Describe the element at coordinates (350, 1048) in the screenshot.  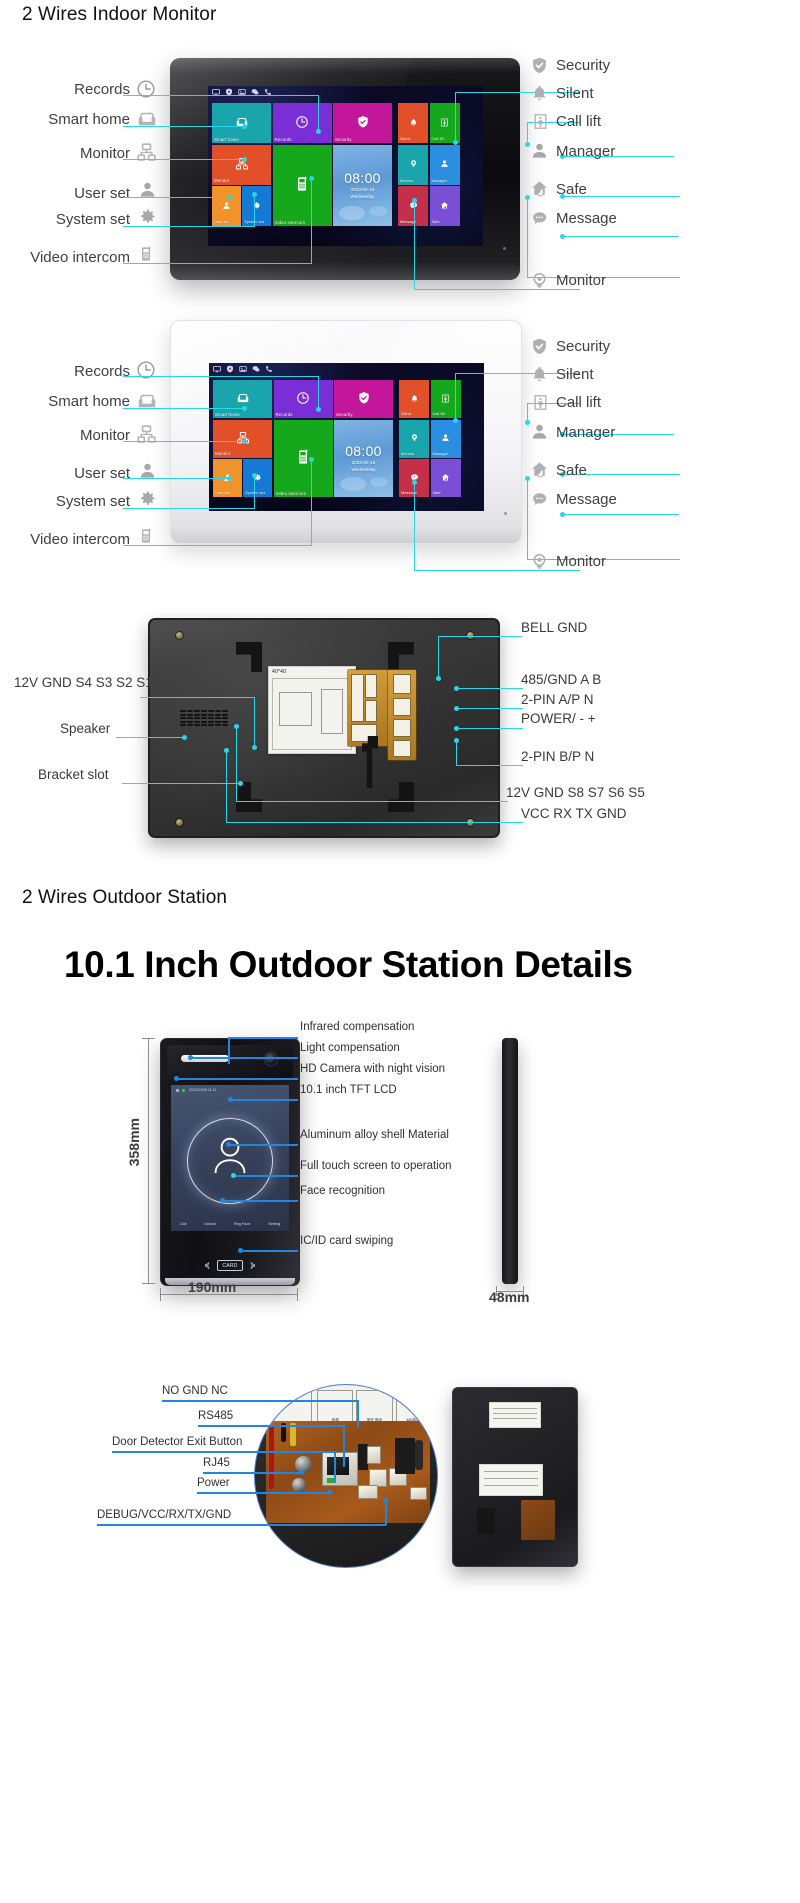
I see `label-light-compensation: Light compensation` at that location.